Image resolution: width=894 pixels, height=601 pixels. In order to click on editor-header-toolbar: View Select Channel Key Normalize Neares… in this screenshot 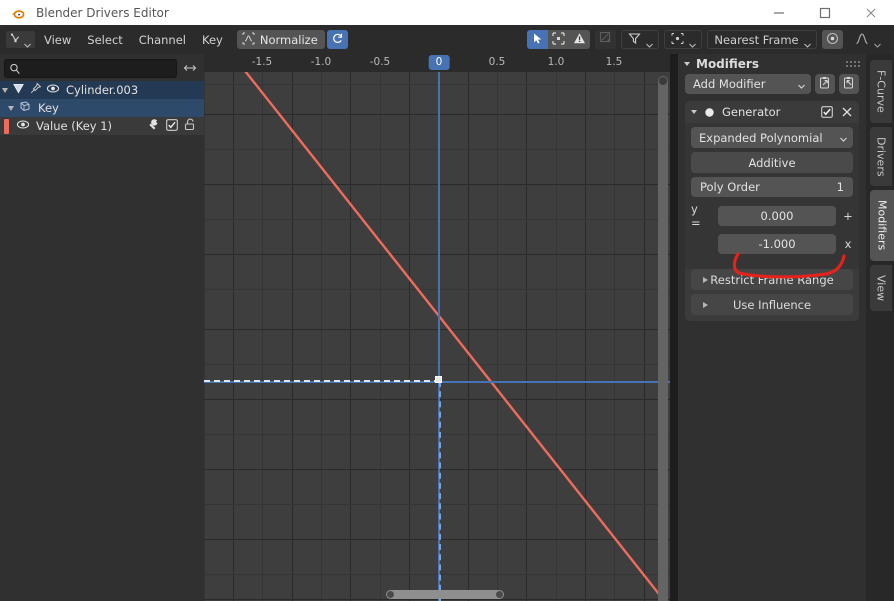, I will do `click(447, 39)`.